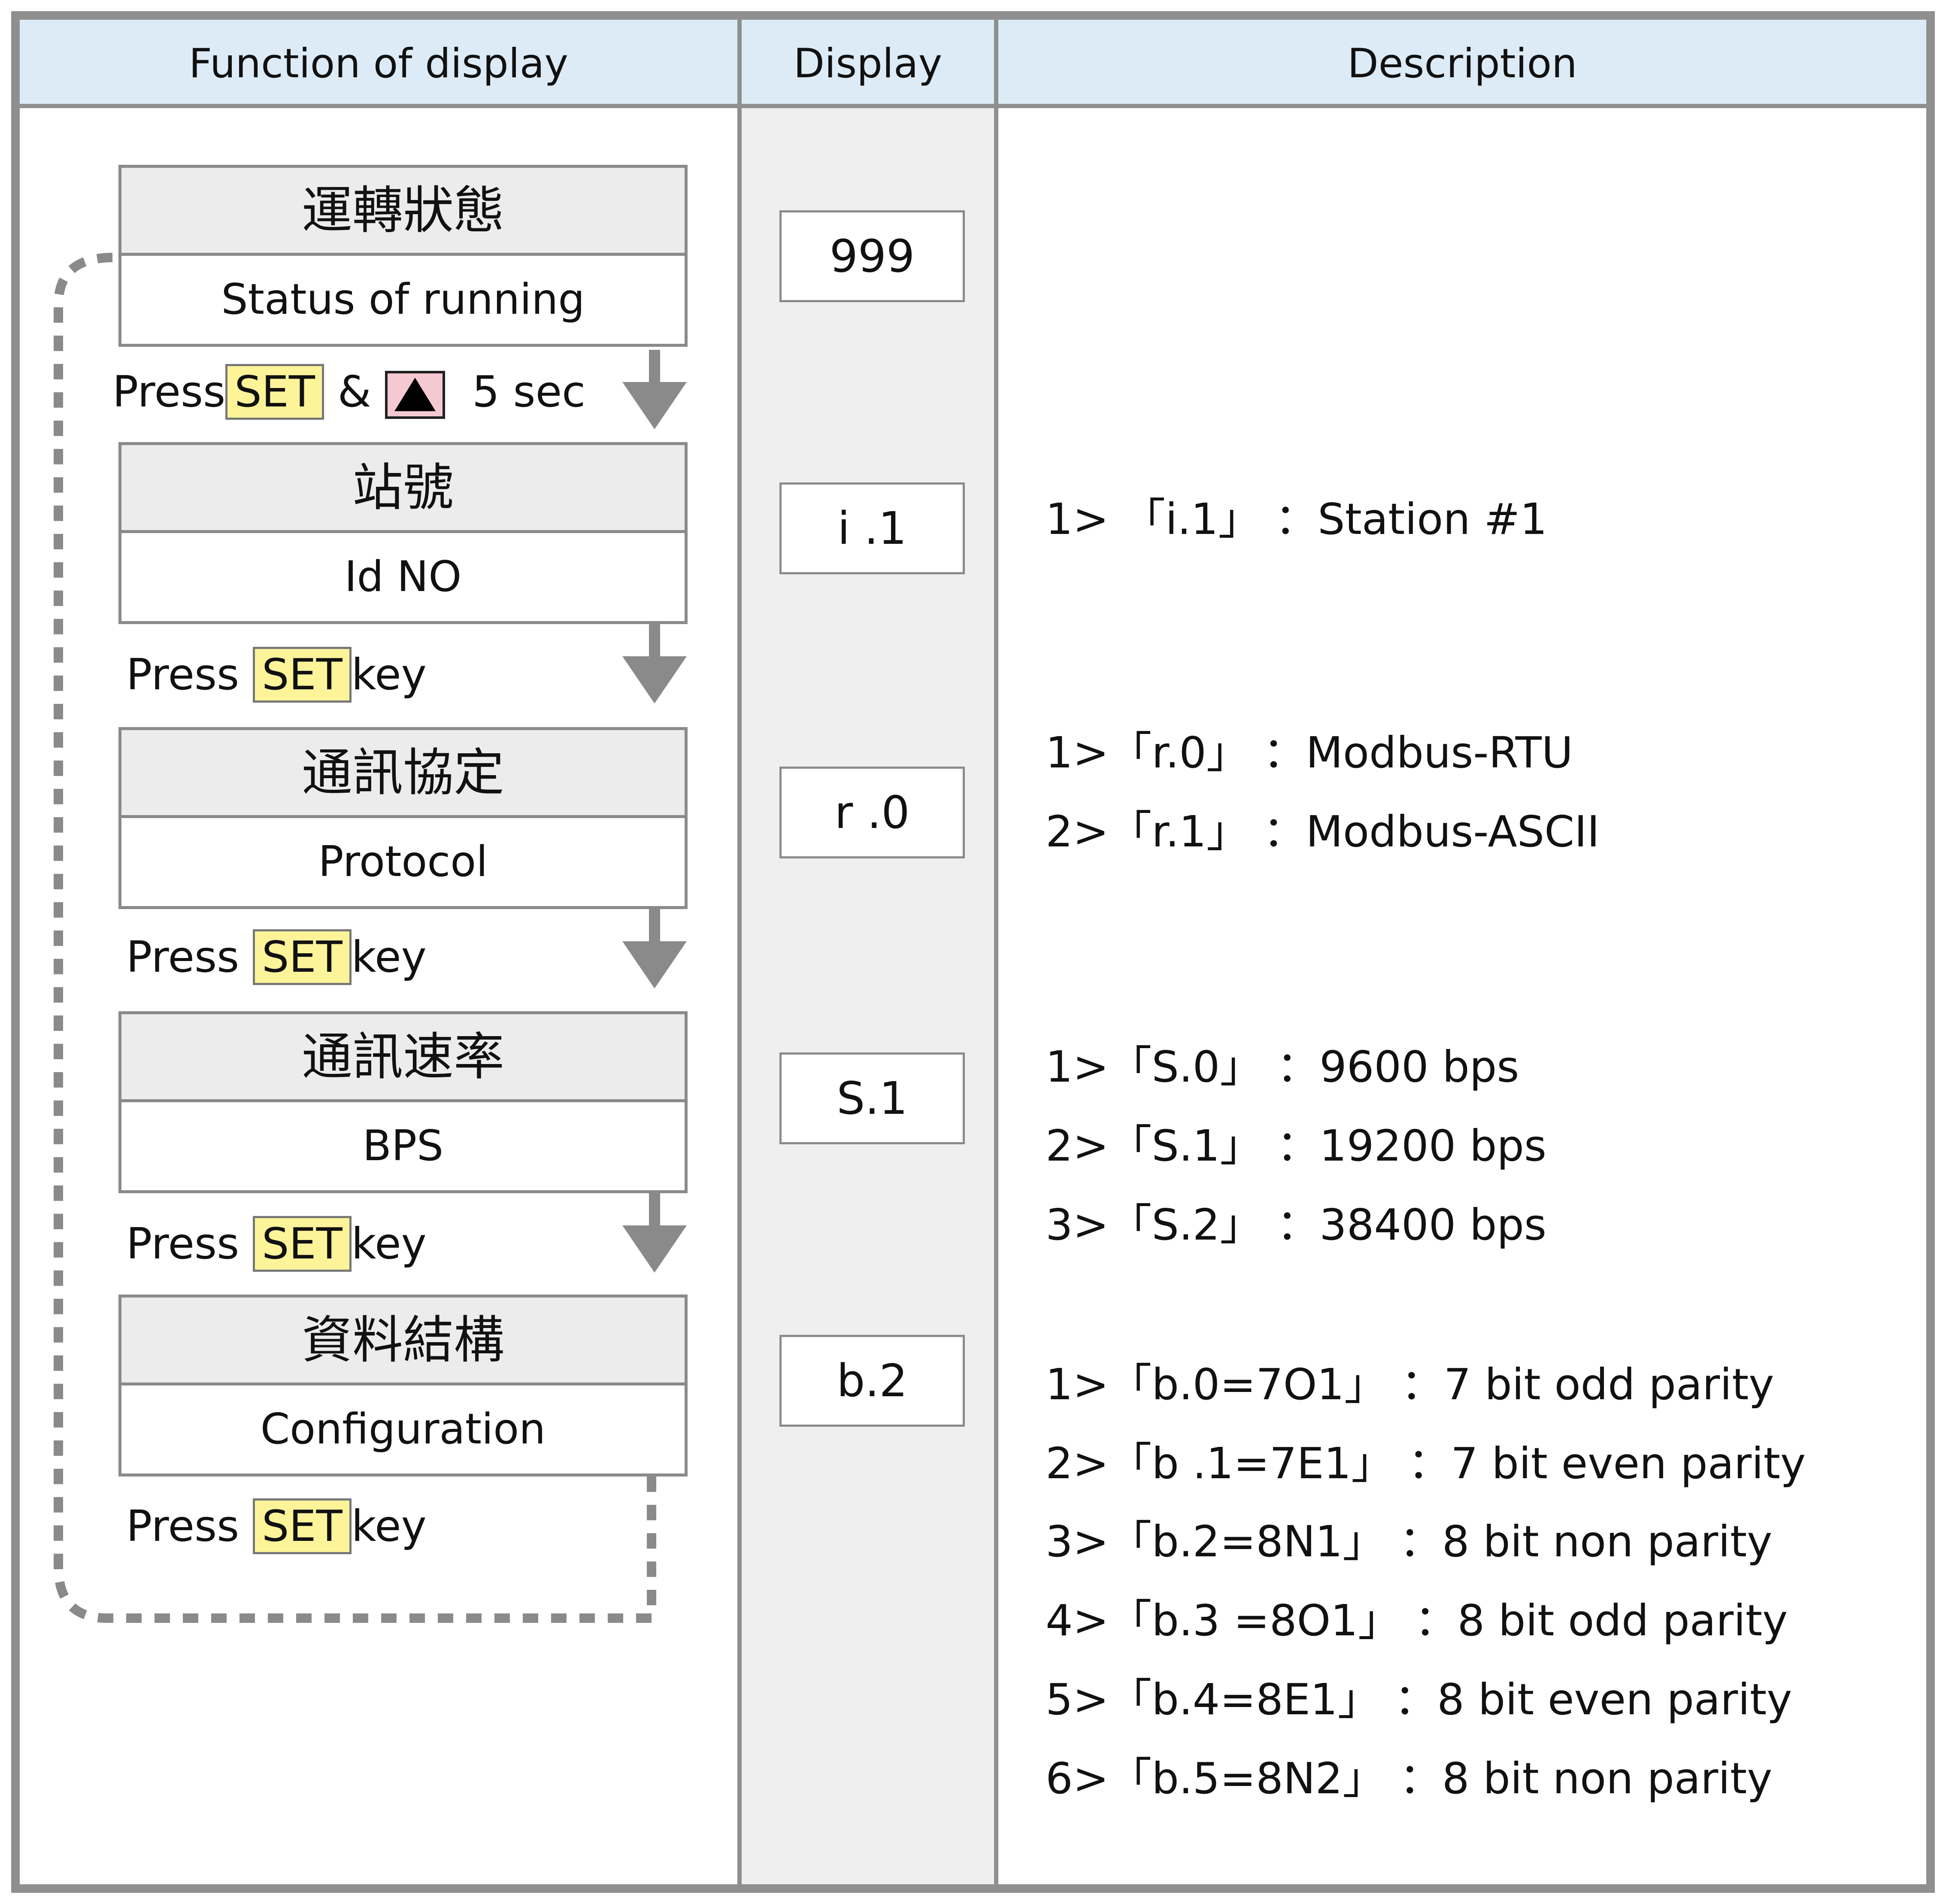 The image size is (1946, 1904). What do you see at coordinates (403, 1148) in the screenshot?
I see `step-bps-en: BPS` at bounding box center [403, 1148].